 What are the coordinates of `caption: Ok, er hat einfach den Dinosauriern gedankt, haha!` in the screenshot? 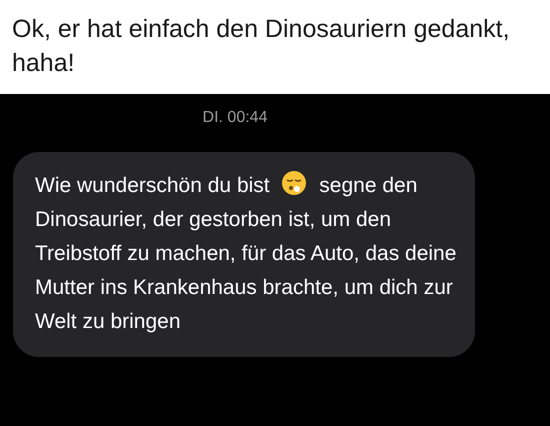 It's located at (261, 46).